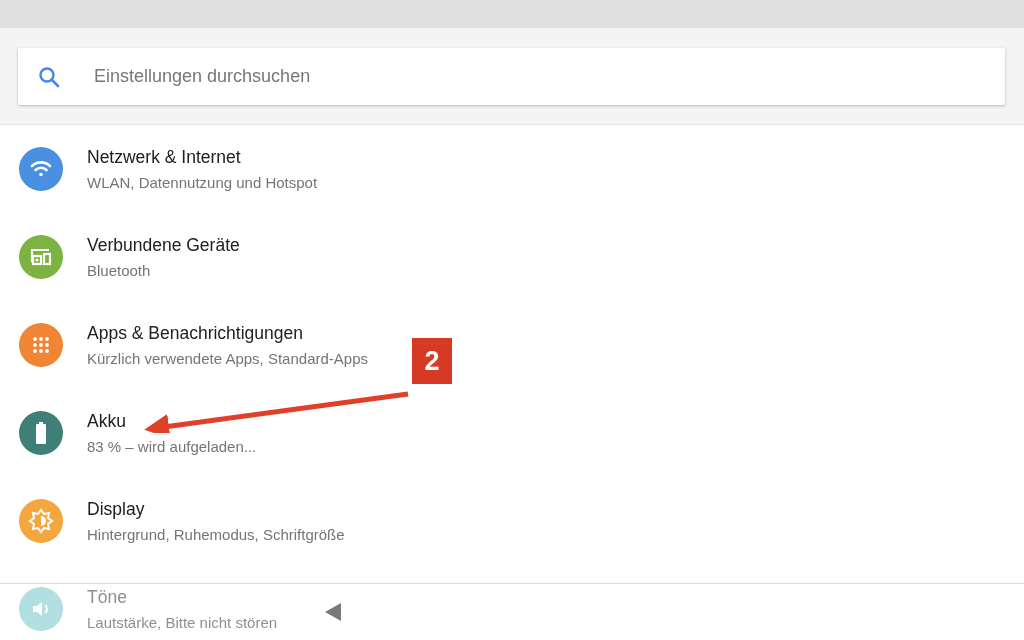 The height and width of the screenshot is (640, 1024). I want to click on search-bar: Einstellungen durchsuchen, so click(511, 76).